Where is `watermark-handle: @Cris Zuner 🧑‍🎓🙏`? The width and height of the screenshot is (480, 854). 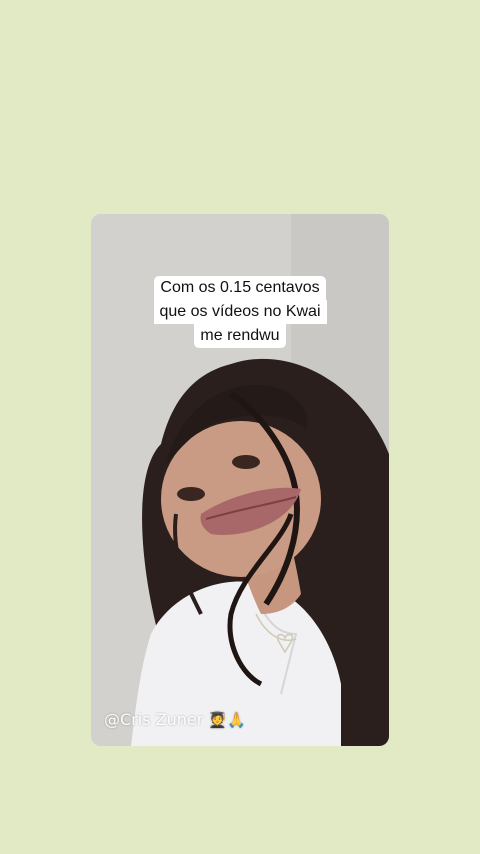
watermark-handle: @Cris Zuner 🧑‍🎓🙏 is located at coordinates (175, 720).